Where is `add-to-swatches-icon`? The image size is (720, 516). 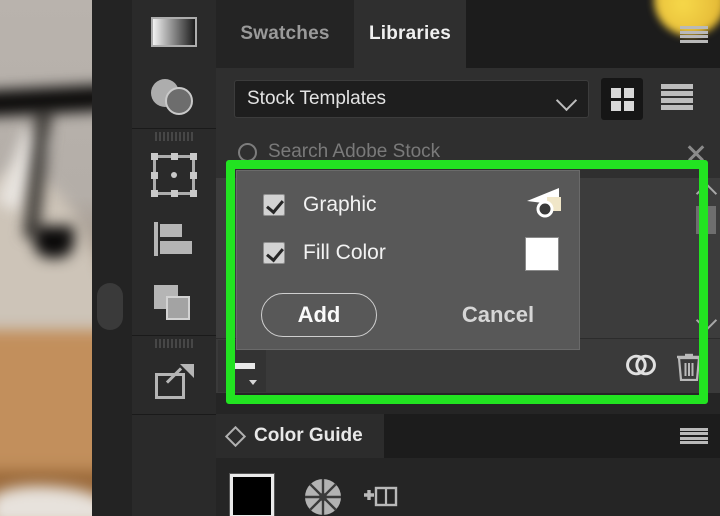 add-to-swatches-icon is located at coordinates (380, 497).